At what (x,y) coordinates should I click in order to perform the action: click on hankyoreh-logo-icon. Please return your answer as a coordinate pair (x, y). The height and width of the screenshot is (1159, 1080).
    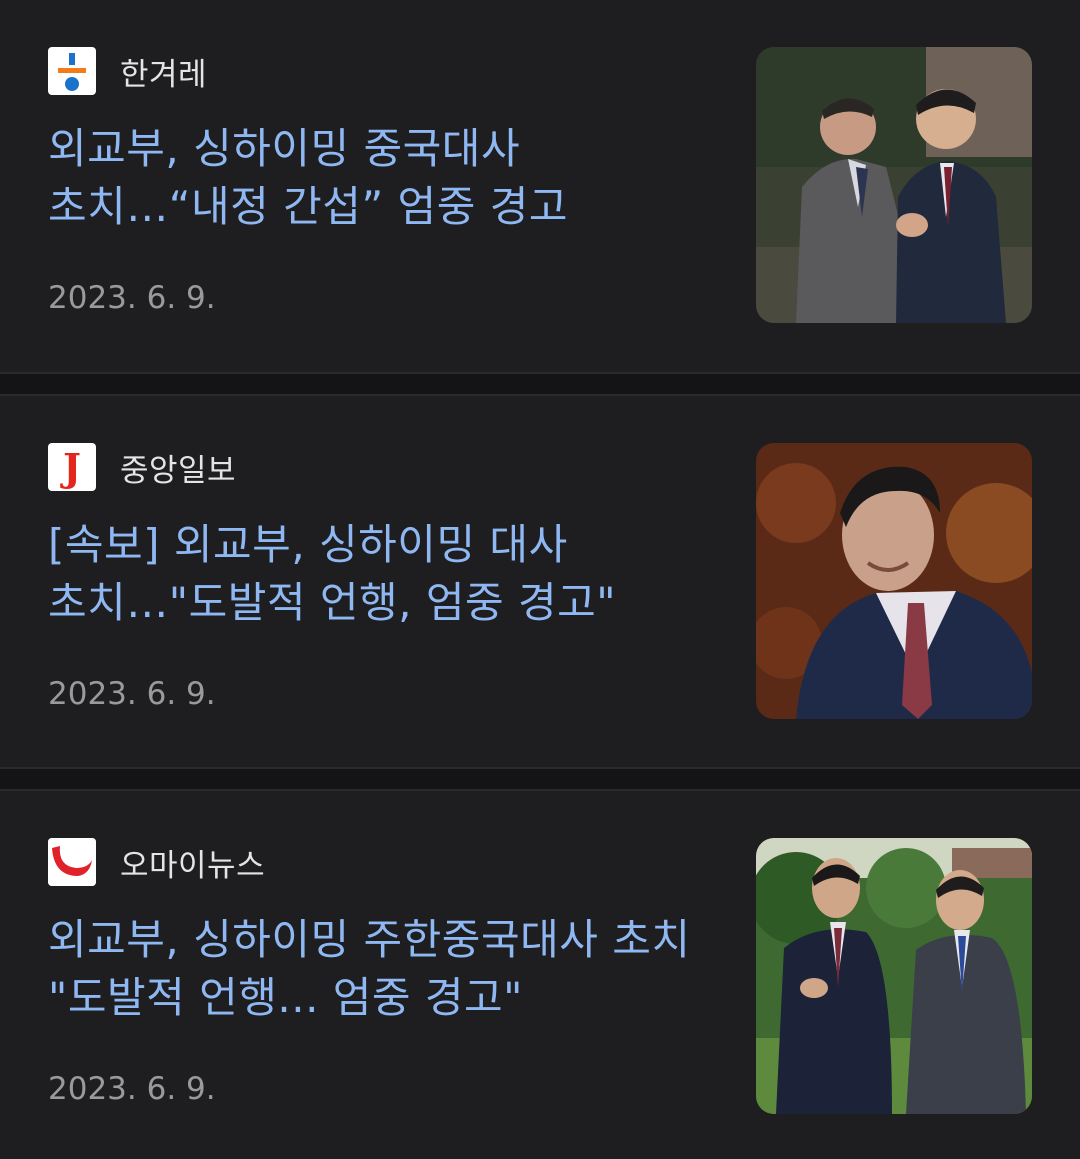
    Looking at the image, I should click on (72, 71).